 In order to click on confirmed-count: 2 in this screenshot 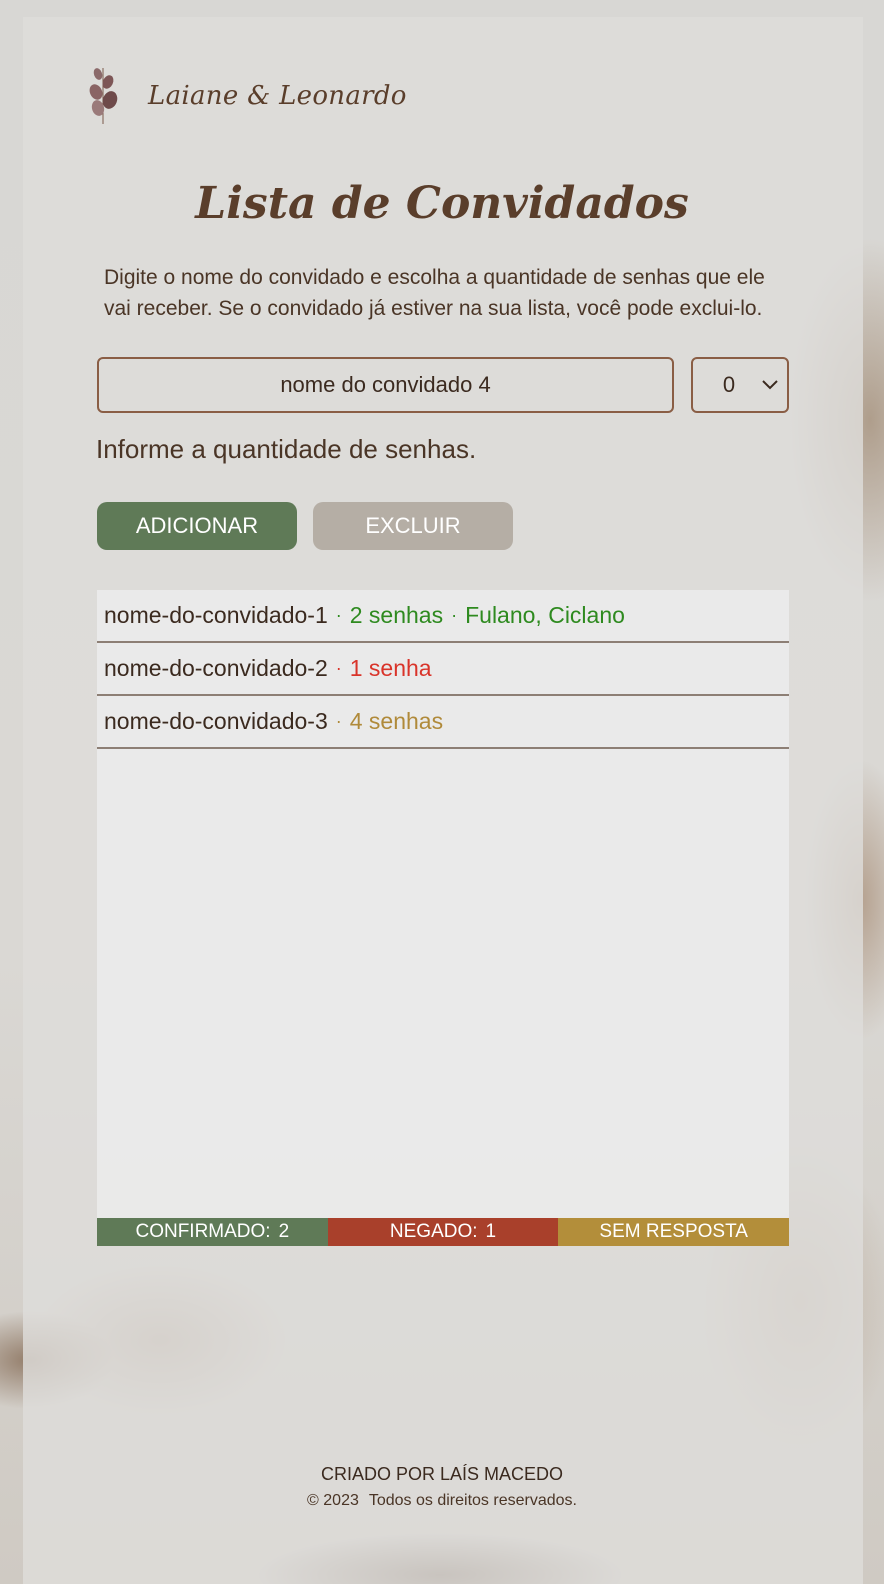, I will do `click(284, 1231)`.